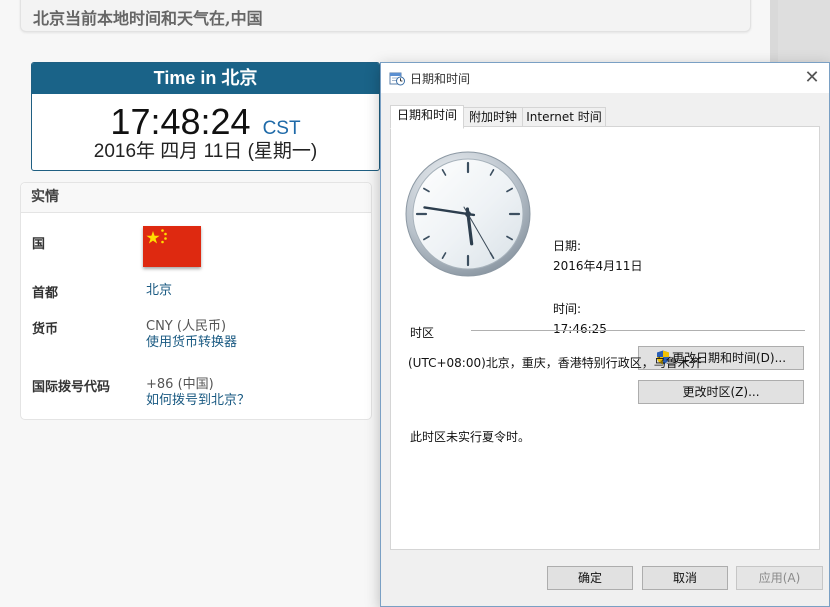  I want to click on timezone-section-label: 时区, so click(422, 333).